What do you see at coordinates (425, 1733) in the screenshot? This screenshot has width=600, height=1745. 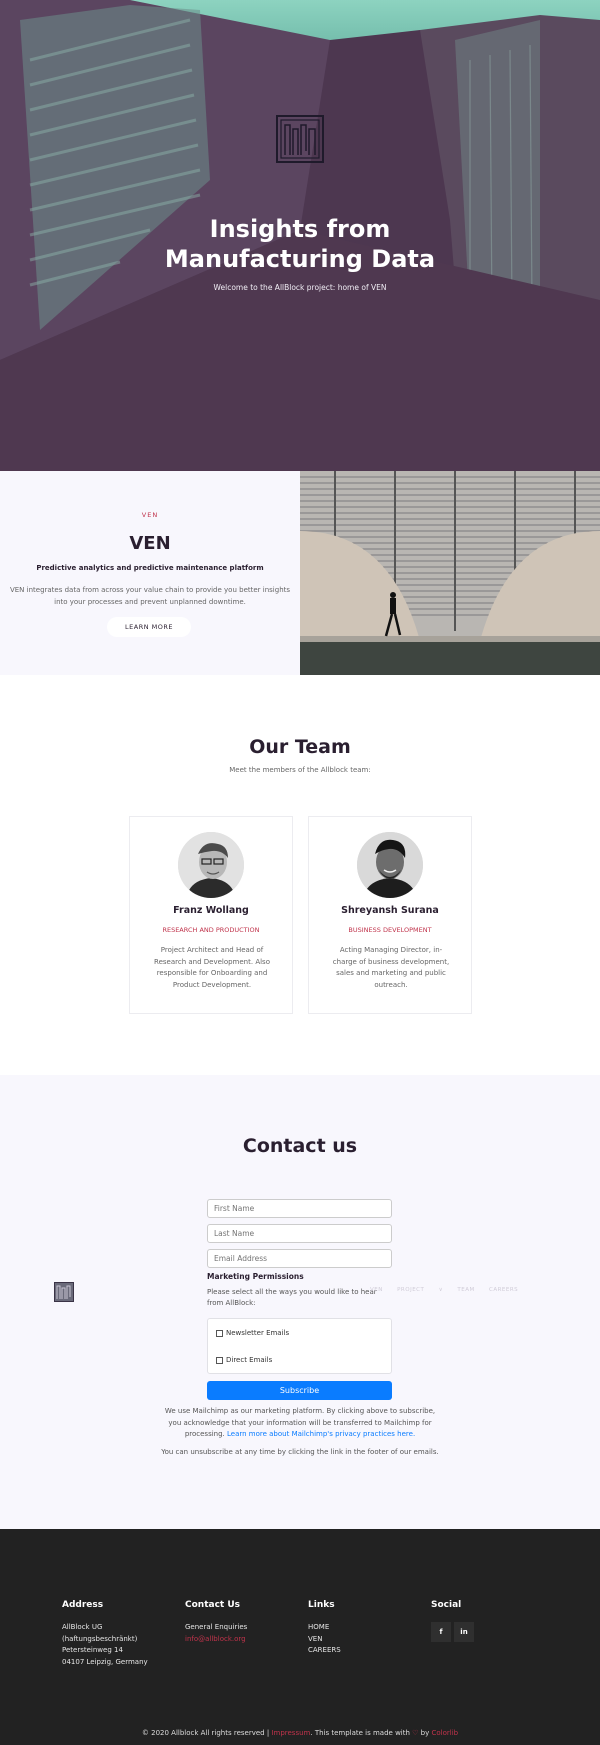 I see `by-text: by` at bounding box center [425, 1733].